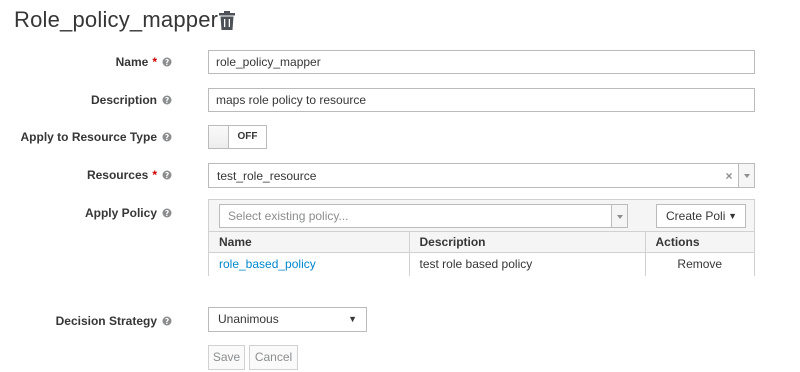 Image resolution: width=800 pixels, height=372 pixels. I want to click on apply-resource-type-toggle: OFF, so click(237, 137).